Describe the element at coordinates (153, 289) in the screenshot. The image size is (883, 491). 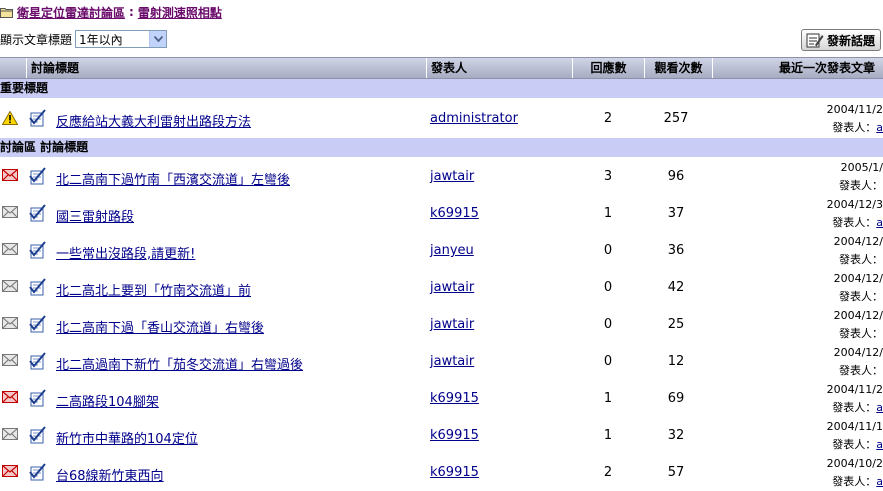
I see `topic-title-link: 北二高北上要到「竹南交流道」前` at that location.